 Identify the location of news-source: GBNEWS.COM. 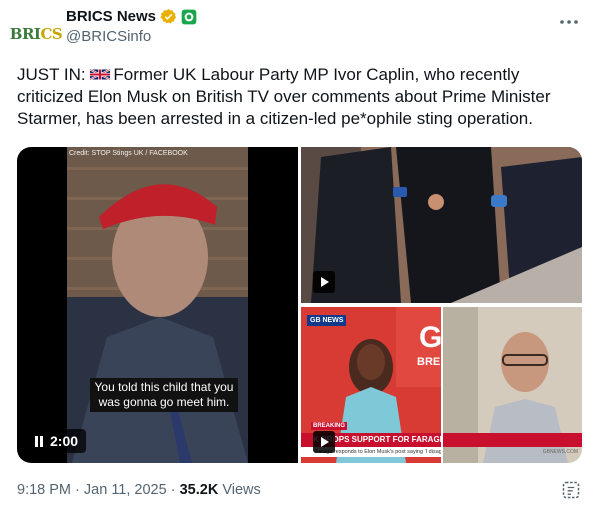
(560, 452).